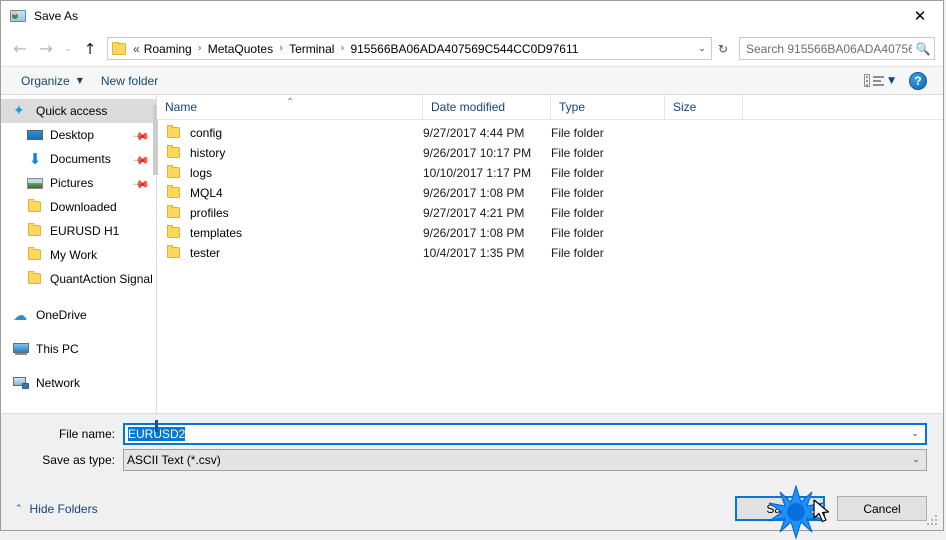  I want to click on sidebar-item-onedrive: ☁ OneDrive, so click(78, 315).